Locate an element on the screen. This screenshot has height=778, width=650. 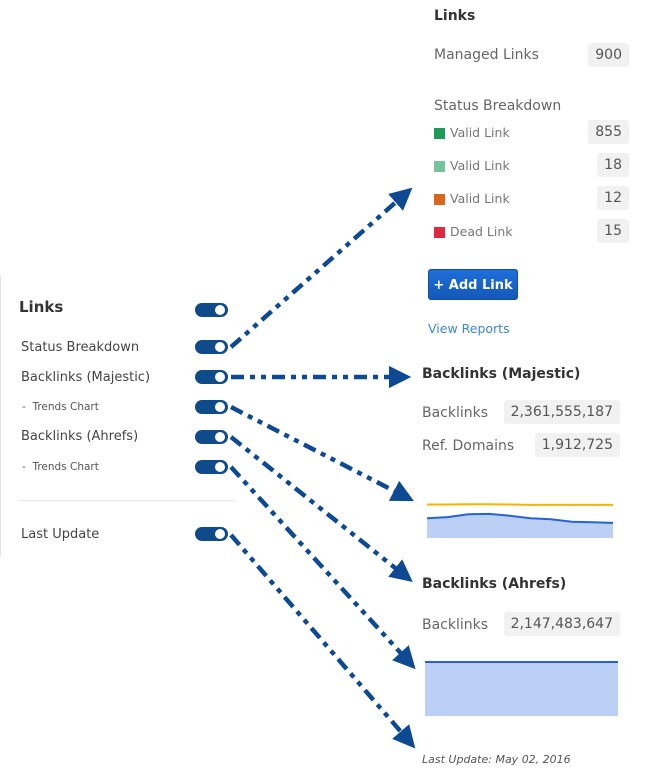
arrow-backlinks-ahrefs is located at coordinates (321, 509).